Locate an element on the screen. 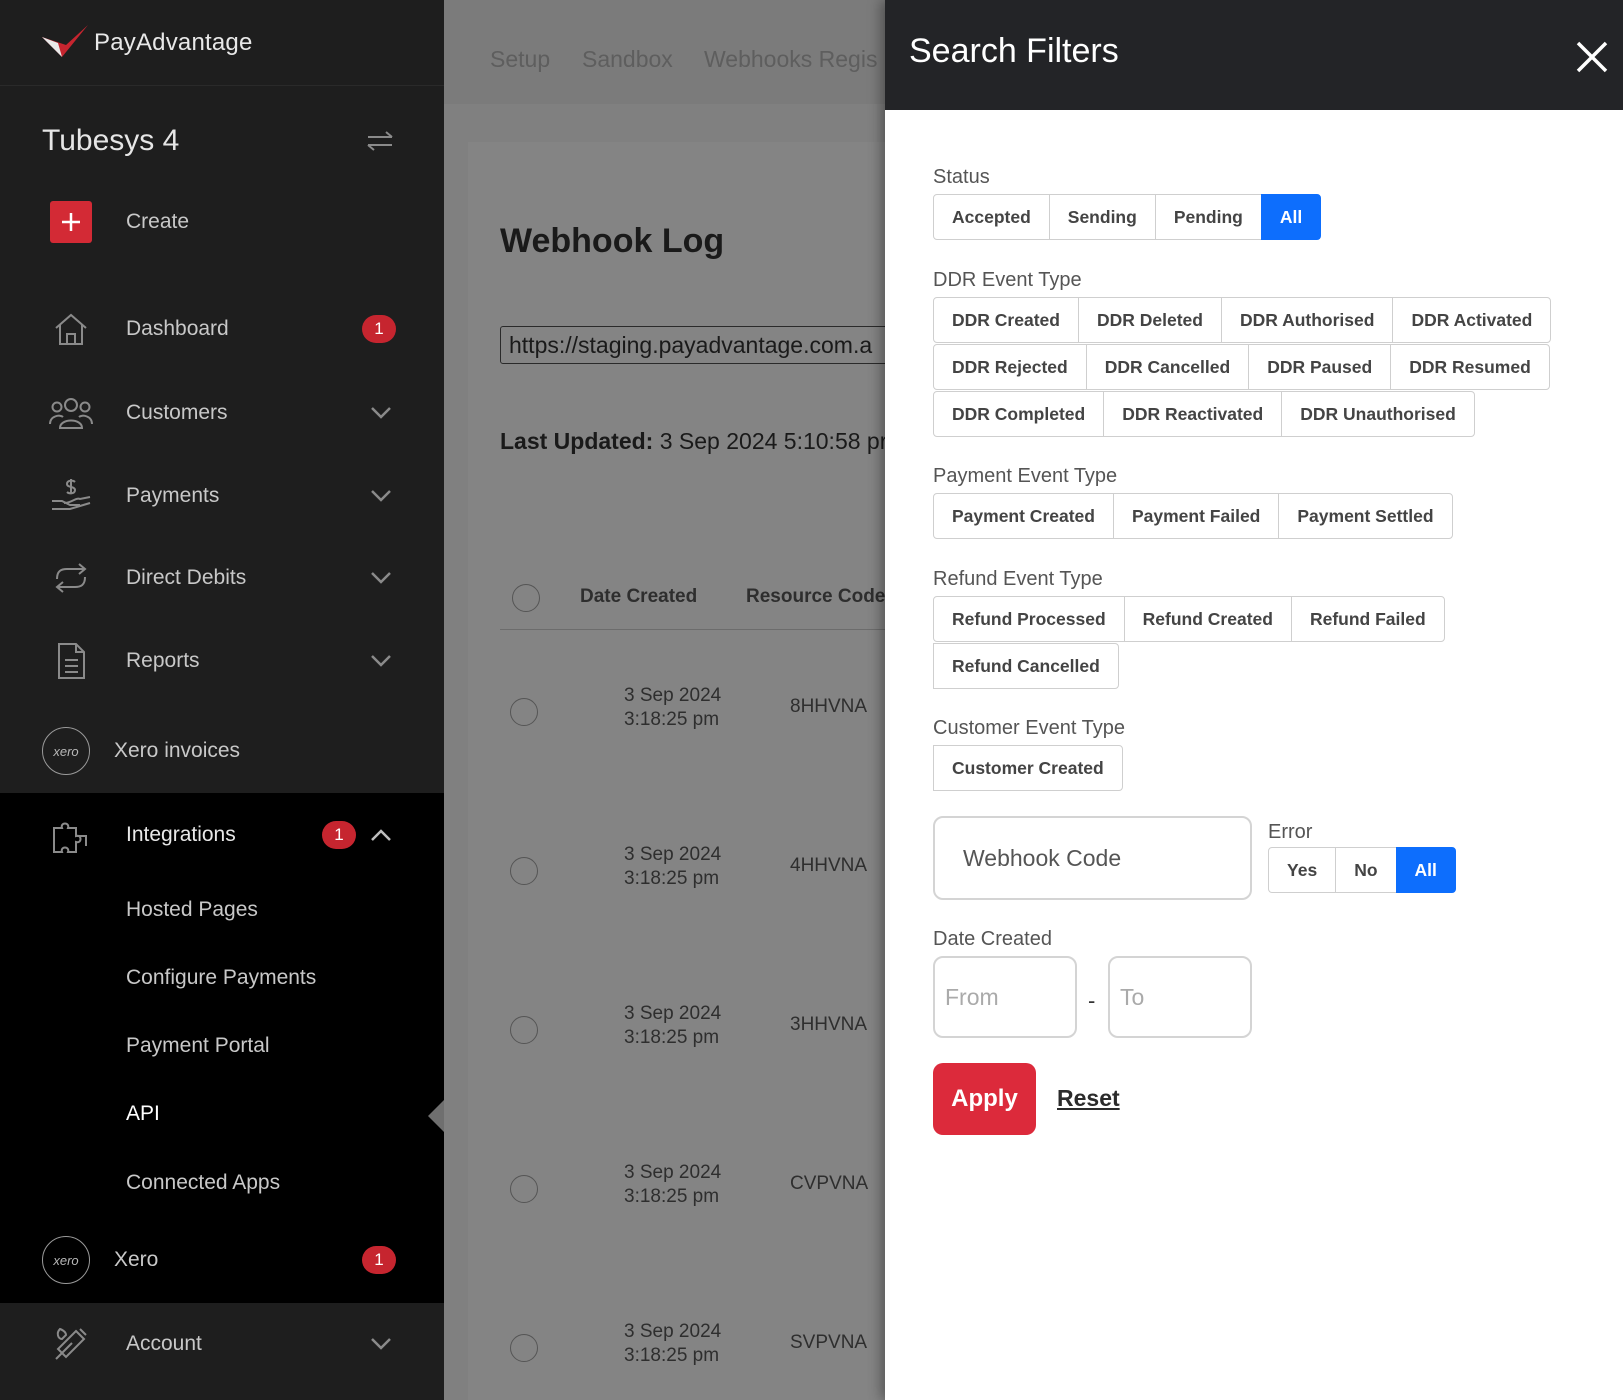  error-group: Yes No All is located at coordinates (1362, 870).